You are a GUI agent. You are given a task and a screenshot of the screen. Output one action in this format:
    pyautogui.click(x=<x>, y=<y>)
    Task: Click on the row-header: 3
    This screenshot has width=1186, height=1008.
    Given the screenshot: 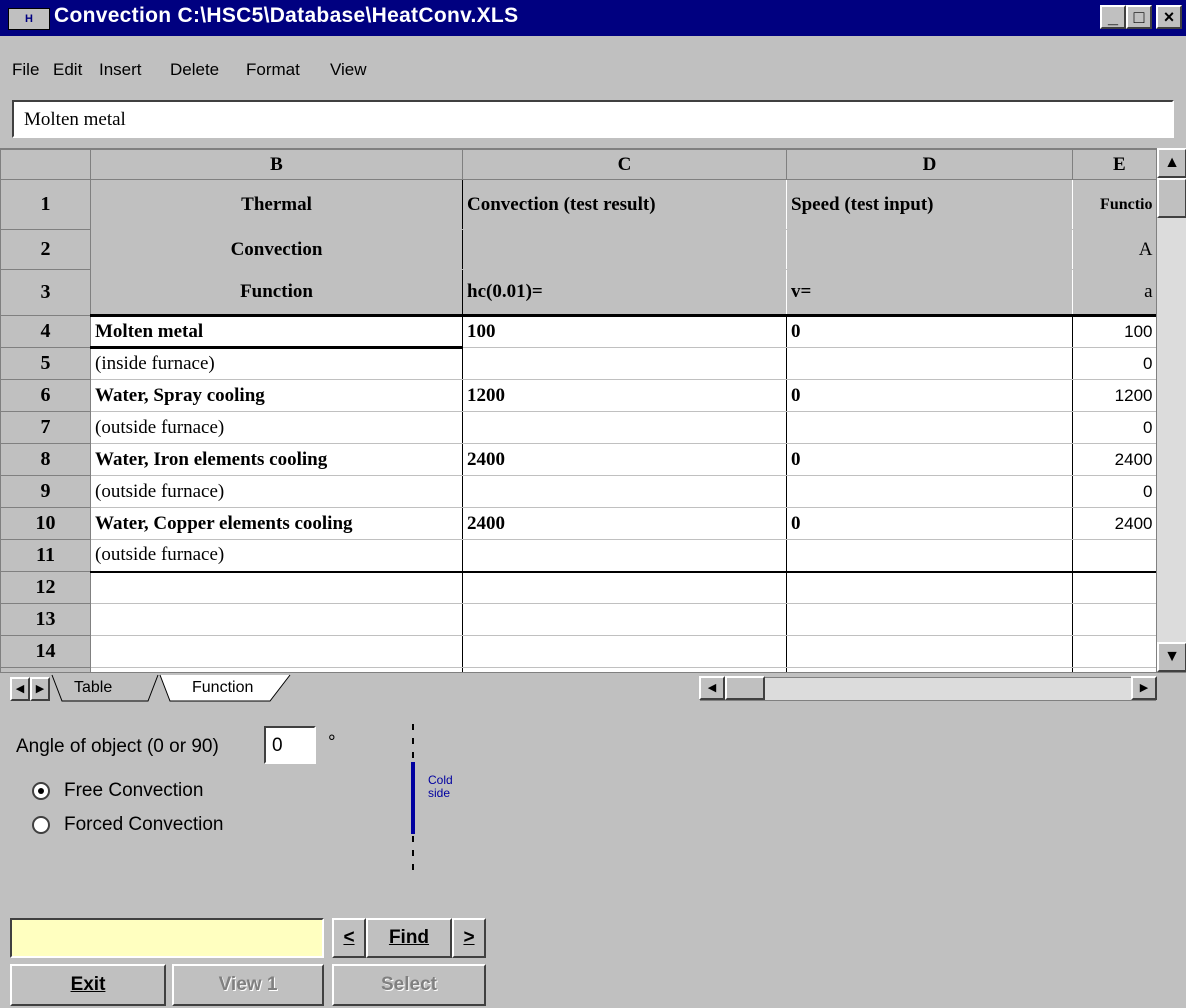 What is the action you would take?
    pyautogui.click(x=45, y=292)
    